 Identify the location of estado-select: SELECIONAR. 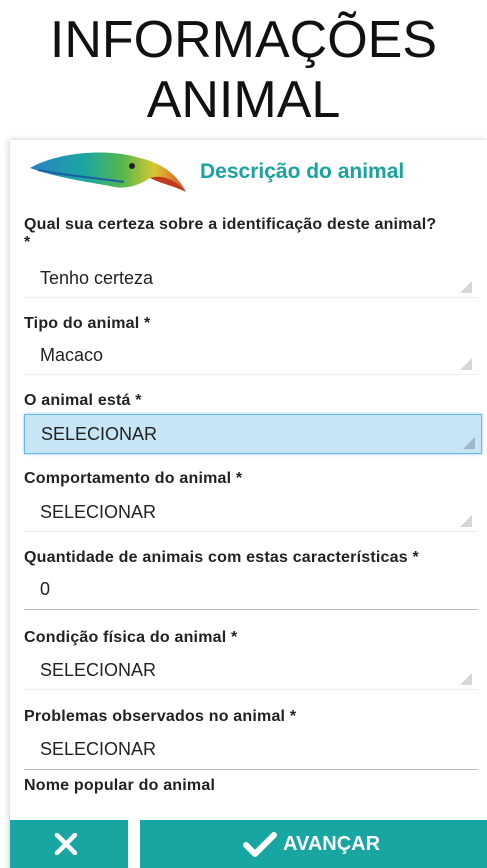
(253, 434).